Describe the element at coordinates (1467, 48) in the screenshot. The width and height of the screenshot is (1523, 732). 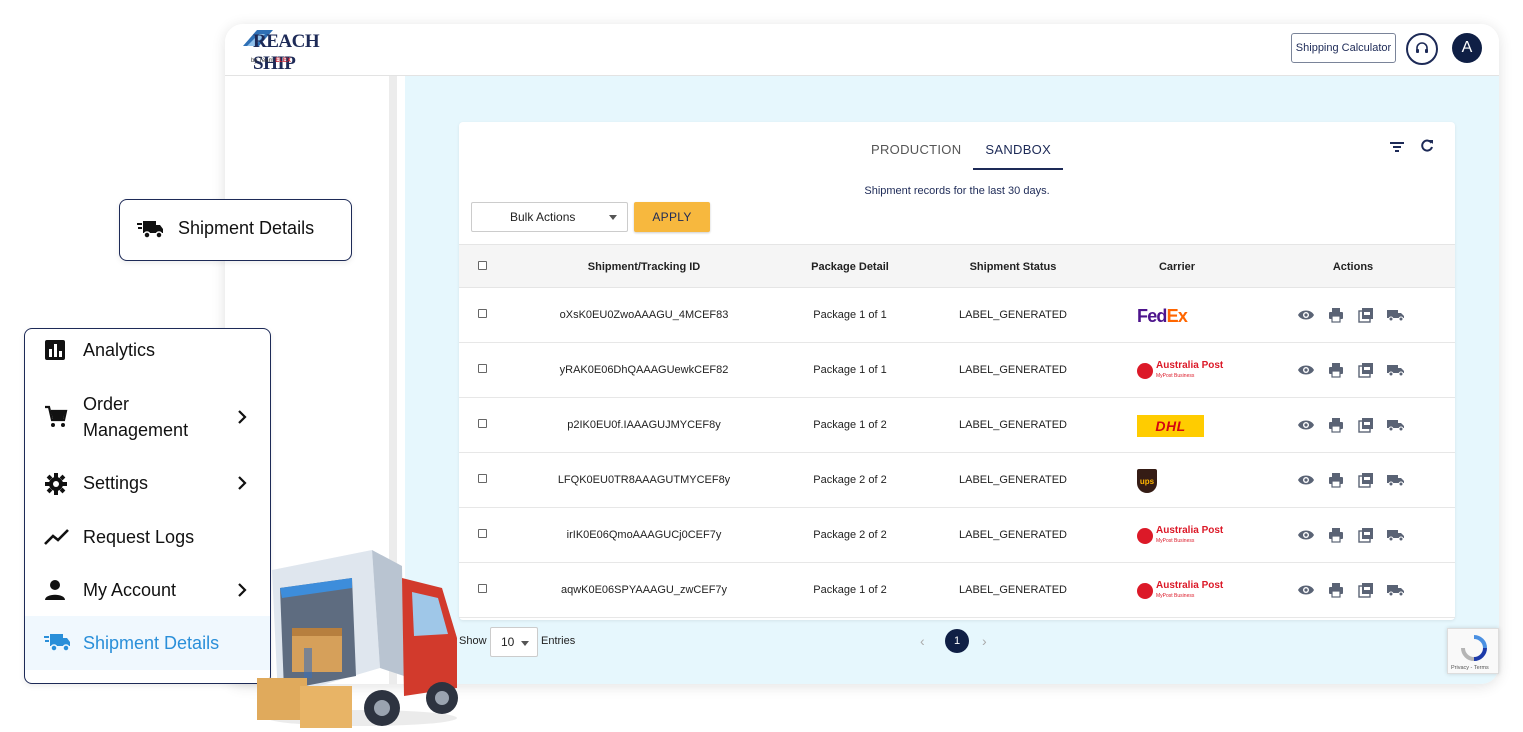
I see `avatar: A` at that location.